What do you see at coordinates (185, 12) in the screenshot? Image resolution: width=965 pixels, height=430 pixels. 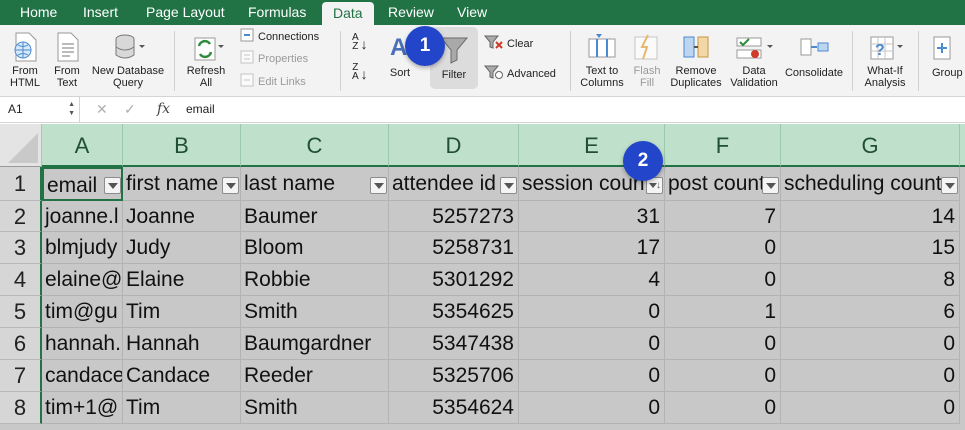 I see `tab-page-layout: Page Layout` at bounding box center [185, 12].